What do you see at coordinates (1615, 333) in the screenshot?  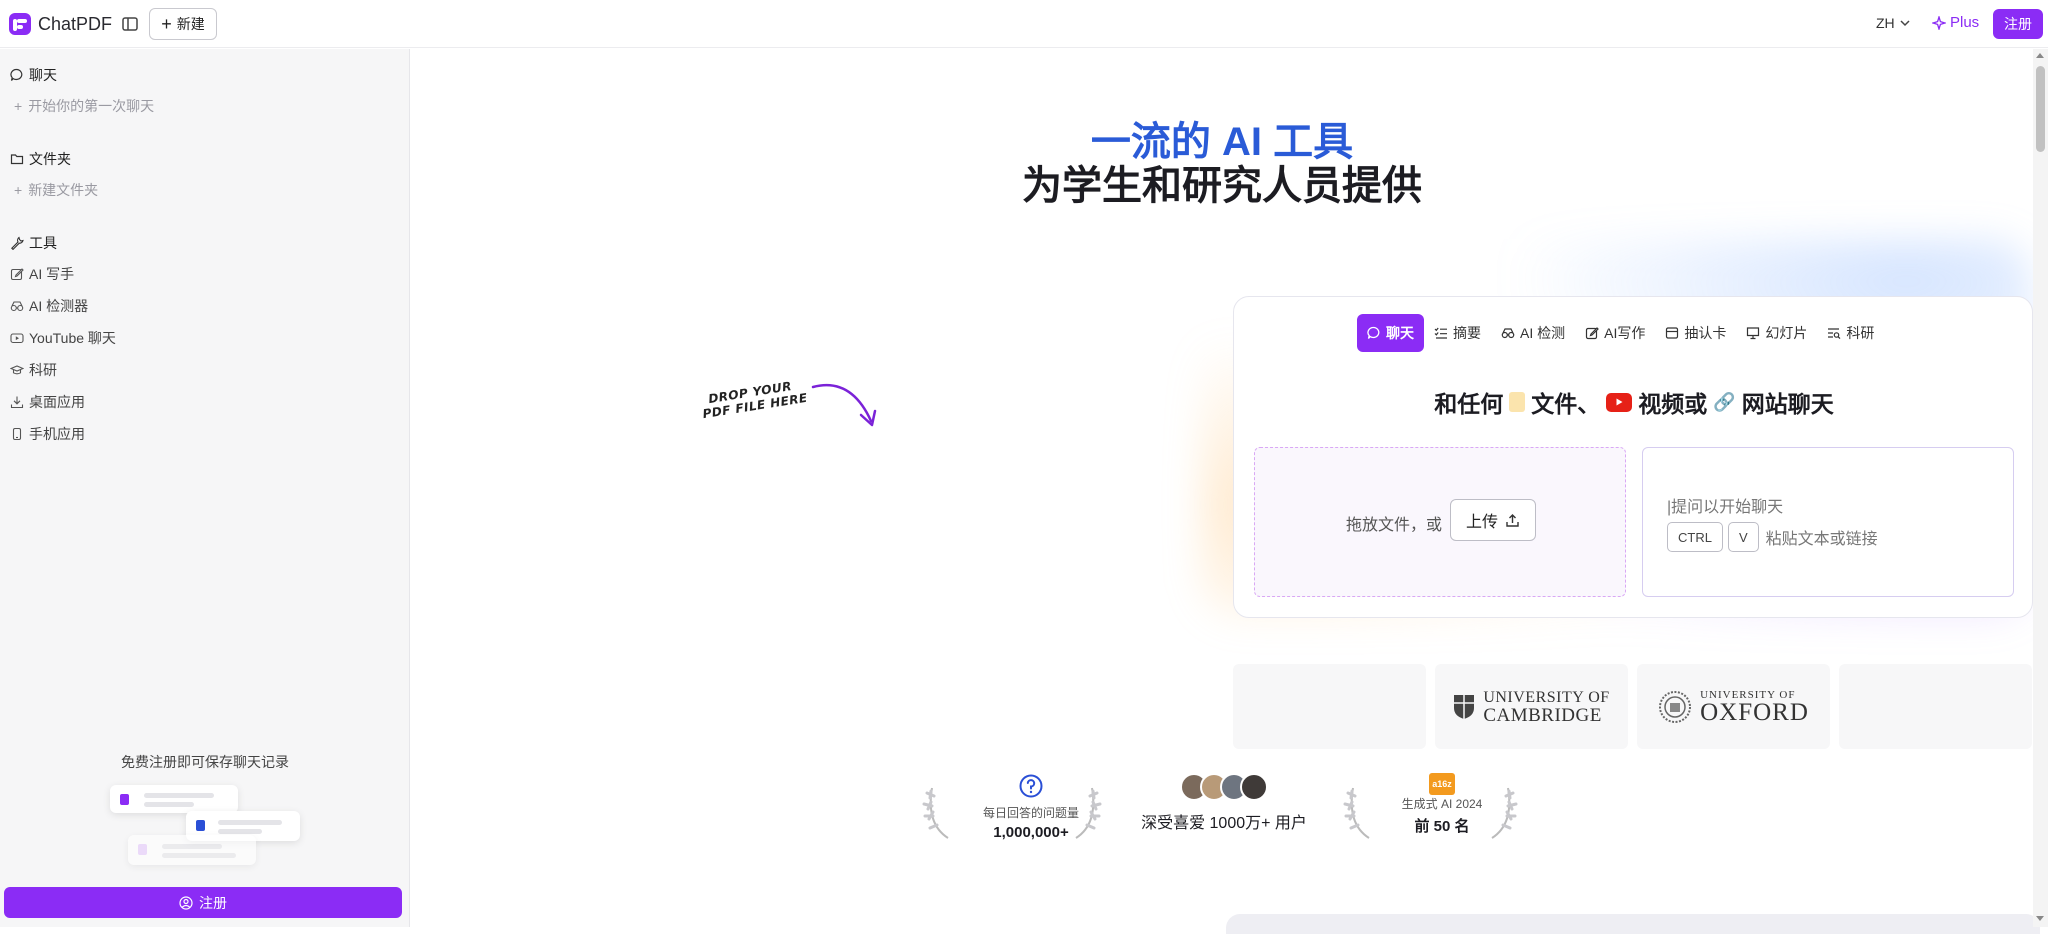 I see `tab-ai-writing: AI写作` at bounding box center [1615, 333].